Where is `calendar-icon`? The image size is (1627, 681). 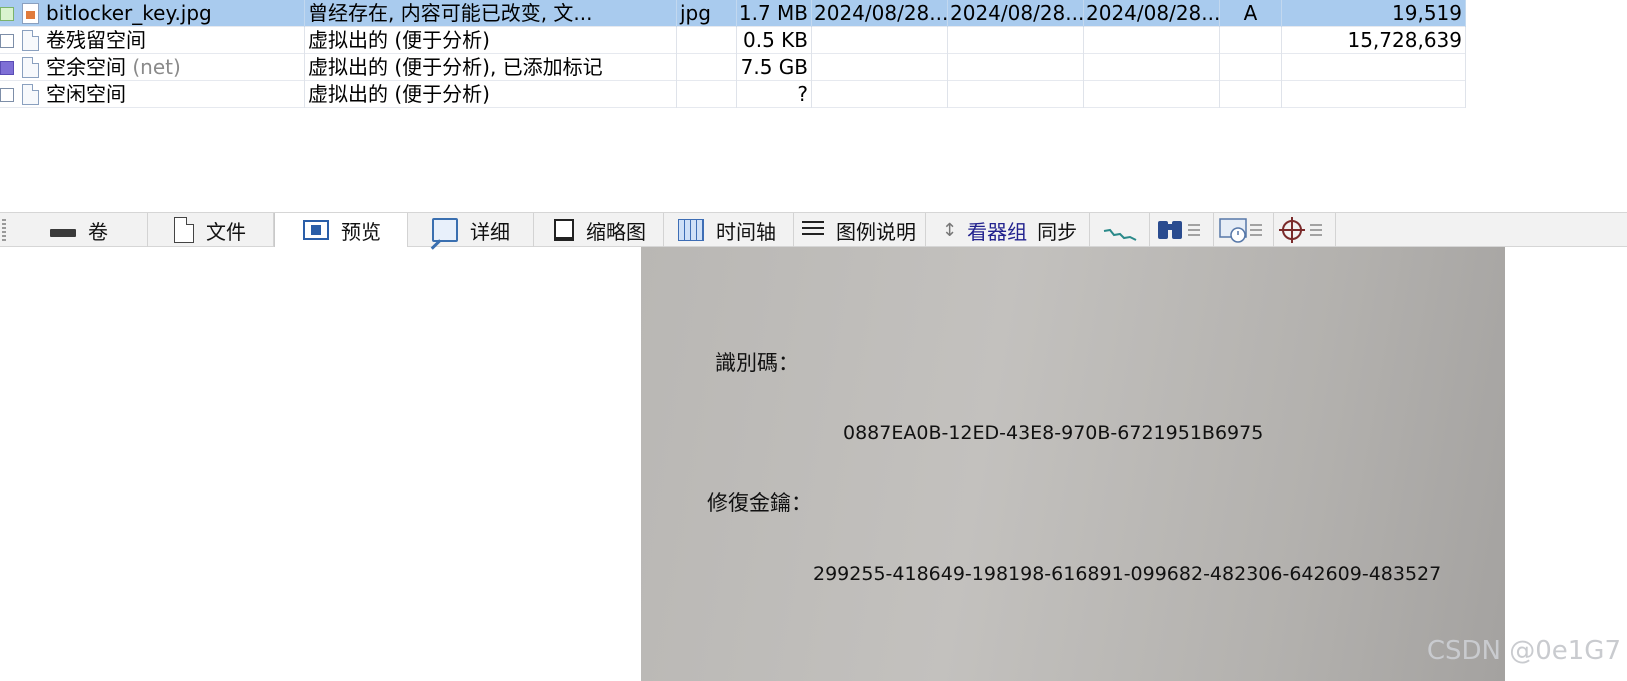 calendar-icon is located at coordinates (691, 230).